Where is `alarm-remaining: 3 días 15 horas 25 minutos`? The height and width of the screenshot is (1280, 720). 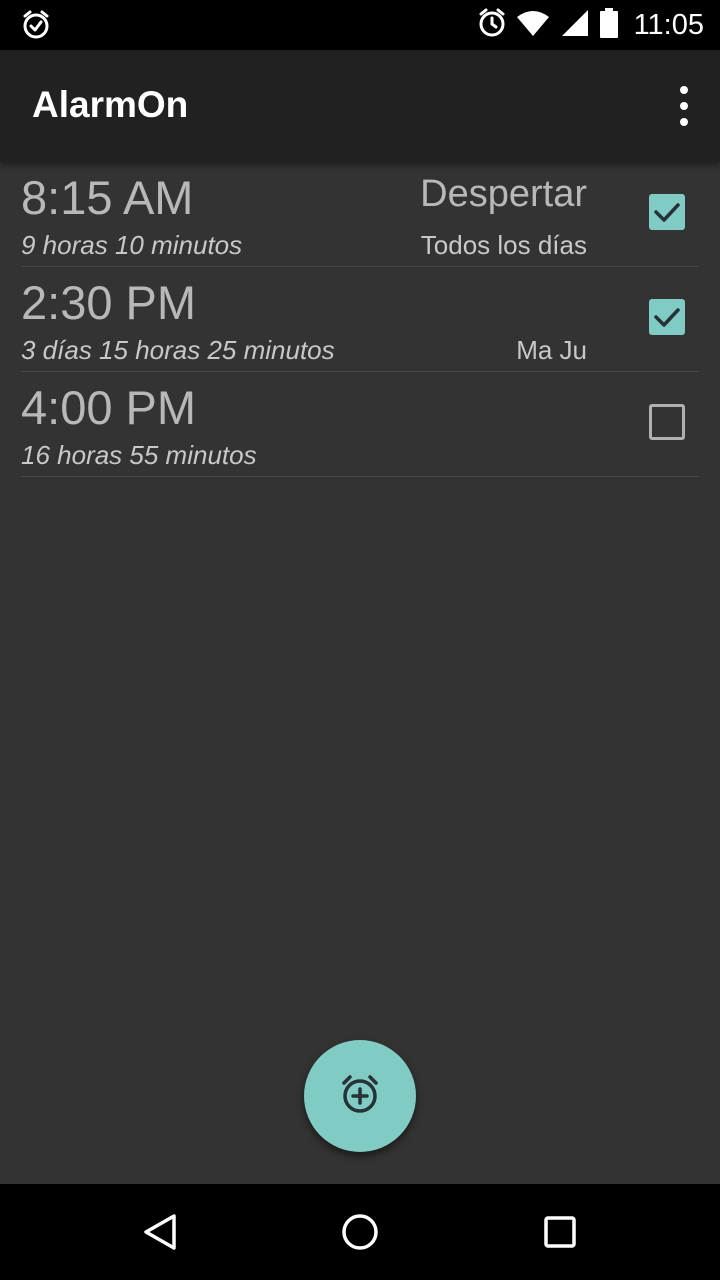
alarm-remaining: 3 días 15 horas 25 minutos is located at coordinates (178, 350).